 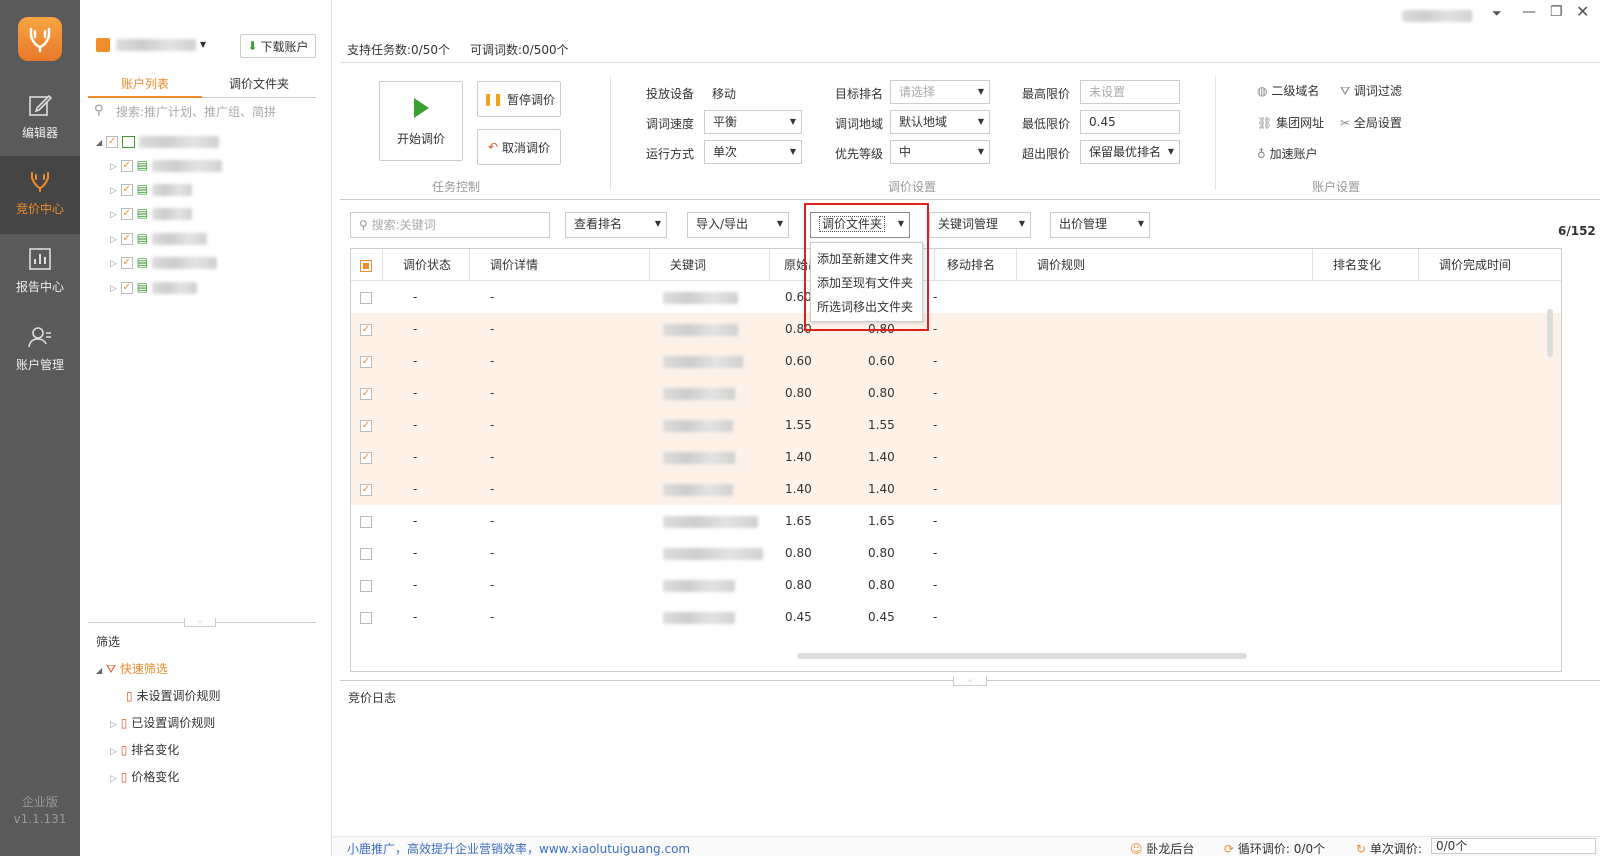 What do you see at coordinates (142, 287) in the screenshot?
I see `plan-icon: ▤` at bounding box center [142, 287].